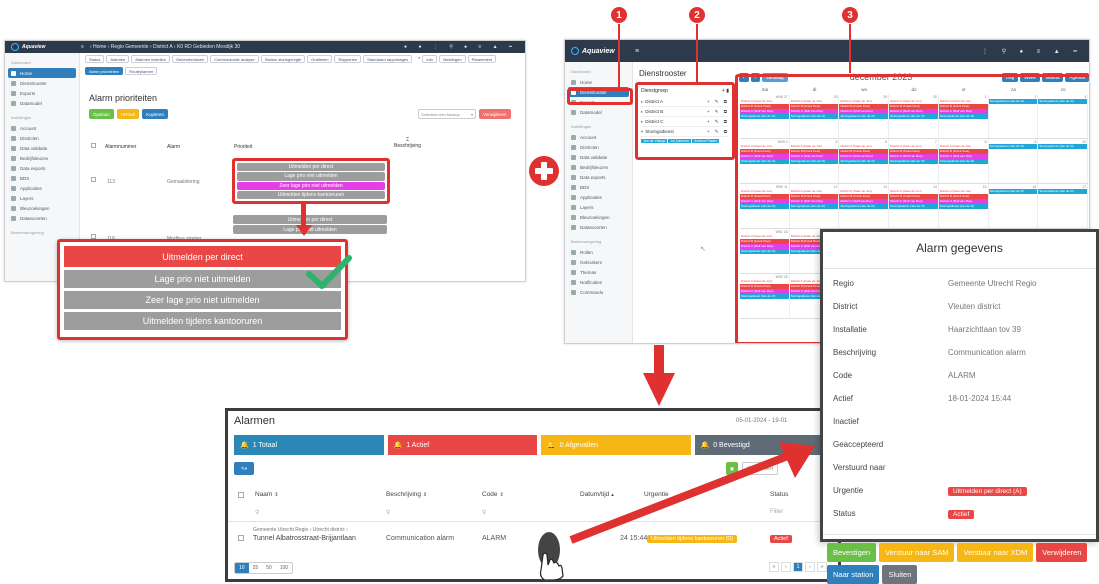 This screenshot has width=1099, height=584. Describe the element at coordinates (452, 59) in the screenshot. I see `tab: Meldingen` at that location.